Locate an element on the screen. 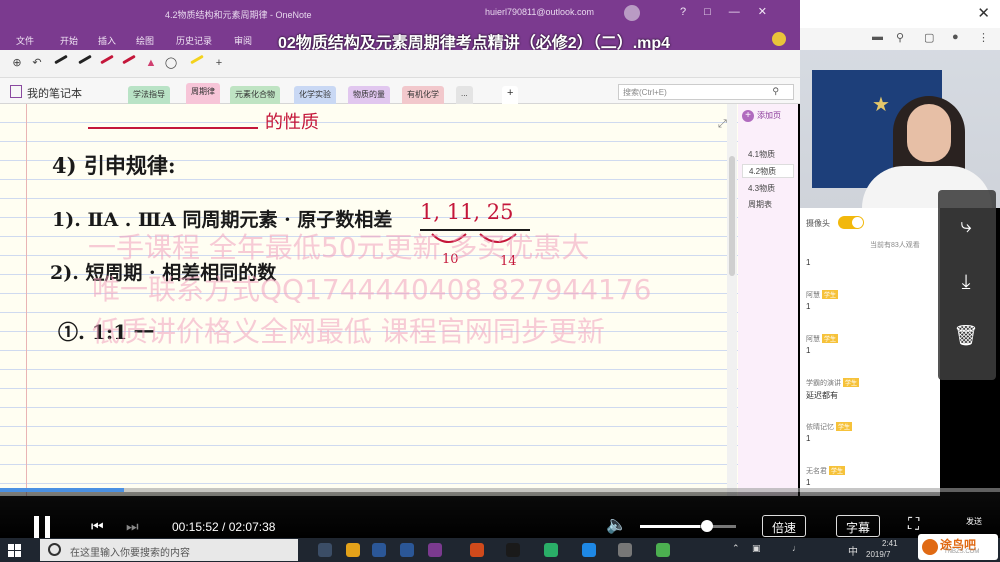 Image resolution: width=1000 pixels, height=562 pixels. expand-icon: ⤢ is located at coordinates (722, 124).